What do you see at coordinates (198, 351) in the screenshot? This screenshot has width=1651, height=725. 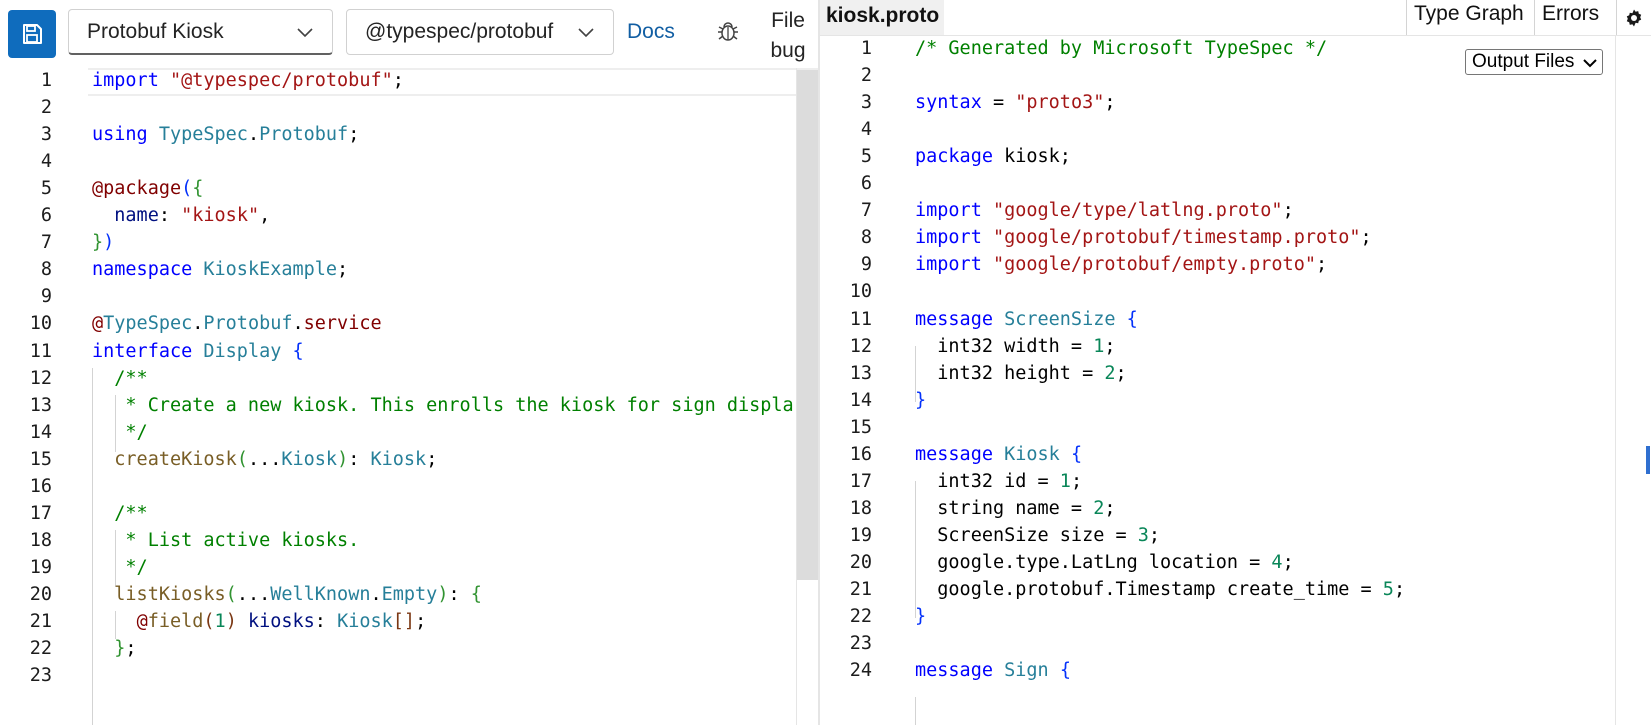 I see `code-text: interface Display {` at bounding box center [198, 351].